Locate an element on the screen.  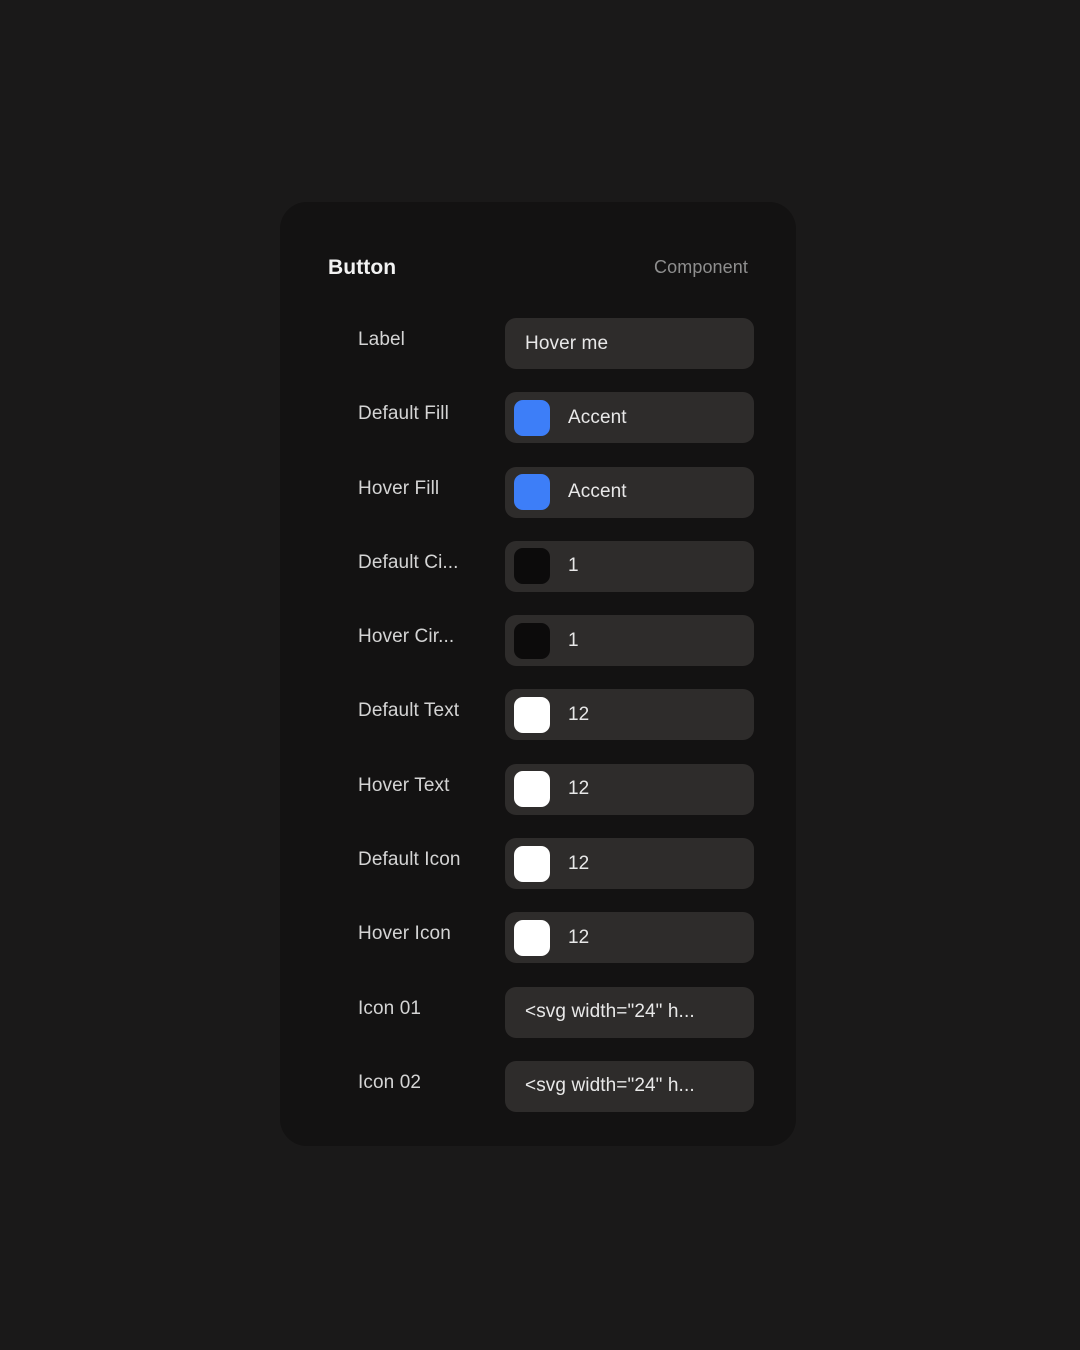
property-label: Default Text is located at coordinates (409, 711).